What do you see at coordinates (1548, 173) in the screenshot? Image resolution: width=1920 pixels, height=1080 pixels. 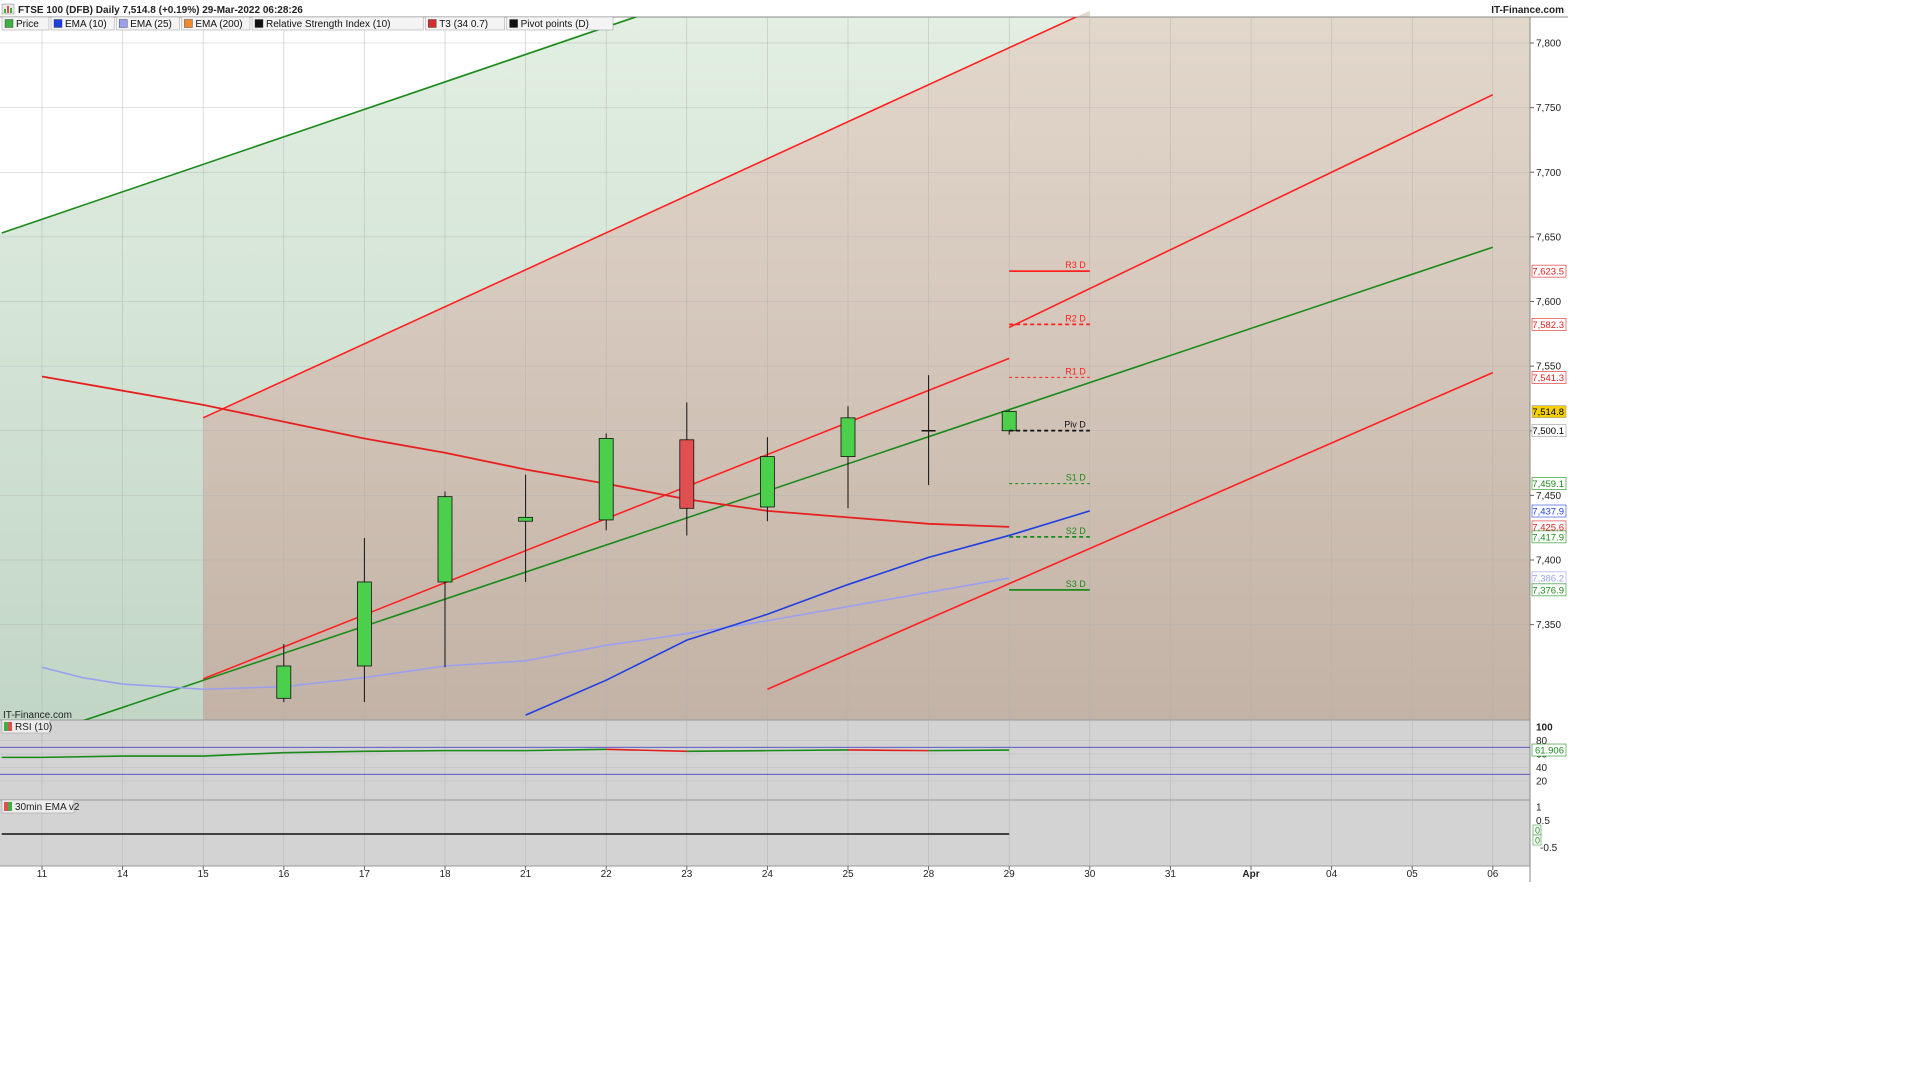 I see `y-tick-label: 7,700` at bounding box center [1548, 173].